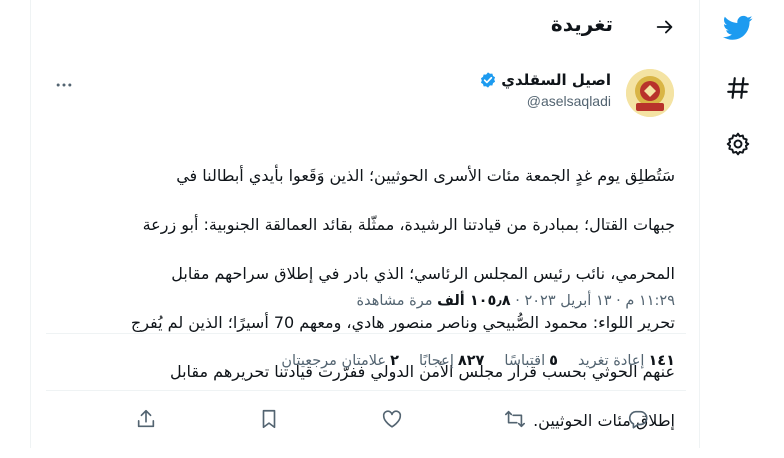  Describe the element at coordinates (515, 419) in the screenshot. I see `retweet-icon` at that location.